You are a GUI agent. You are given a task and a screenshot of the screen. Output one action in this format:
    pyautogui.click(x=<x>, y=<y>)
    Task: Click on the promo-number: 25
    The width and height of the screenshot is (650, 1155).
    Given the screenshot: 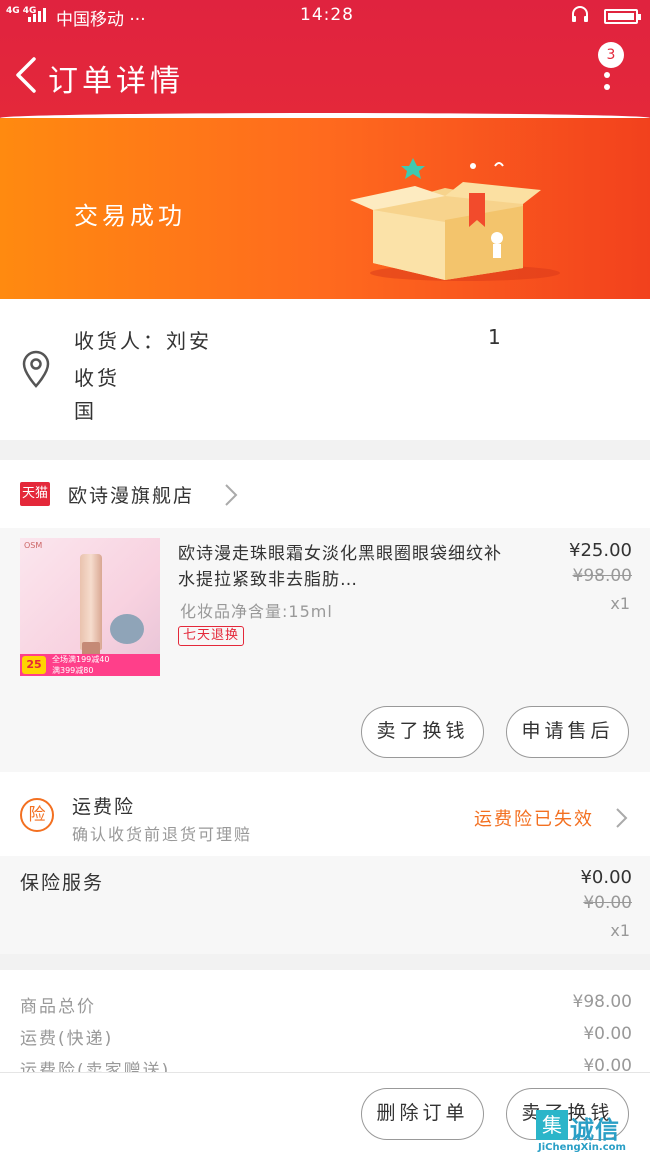 What is the action you would take?
    pyautogui.click(x=34, y=665)
    